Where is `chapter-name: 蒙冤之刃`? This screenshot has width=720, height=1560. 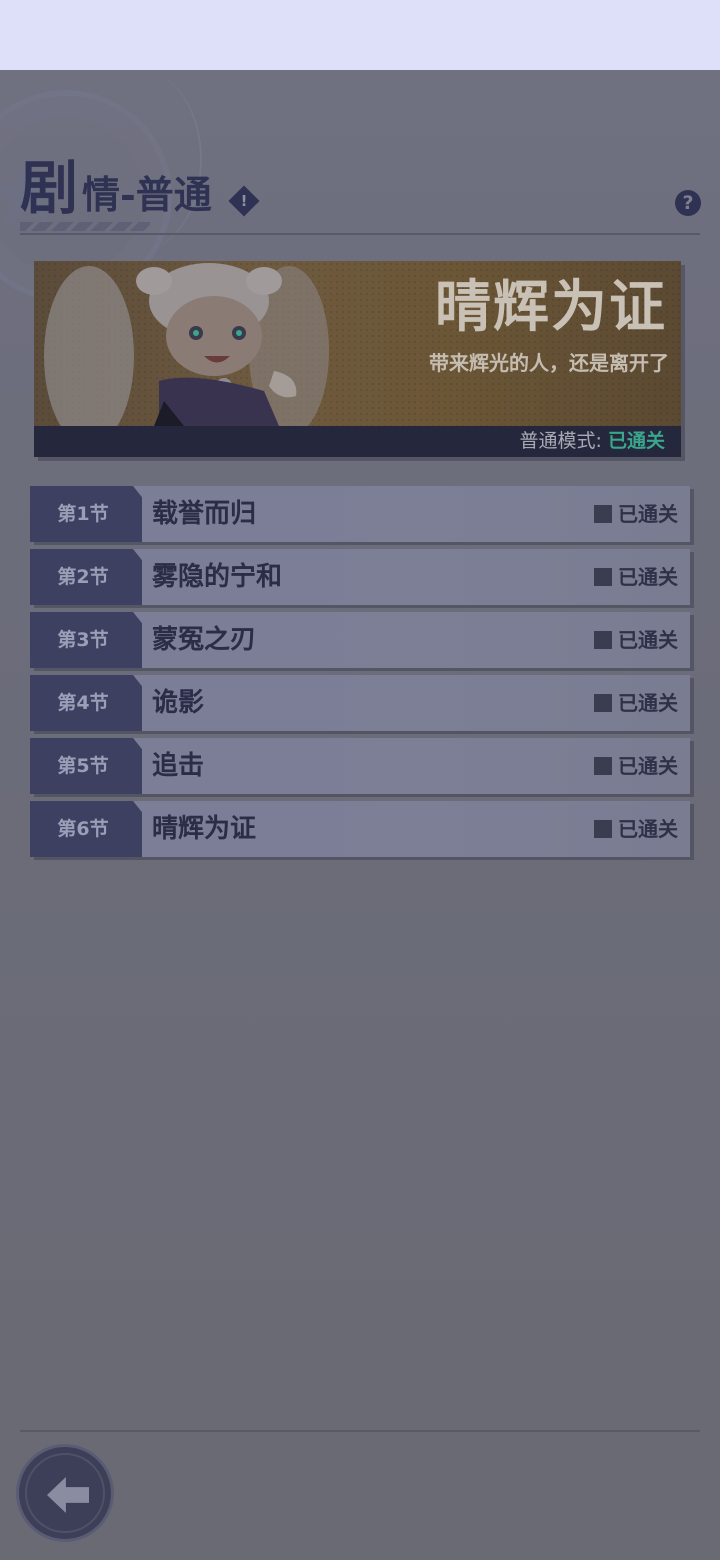 chapter-name: 蒙冤之刃 is located at coordinates (204, 640).